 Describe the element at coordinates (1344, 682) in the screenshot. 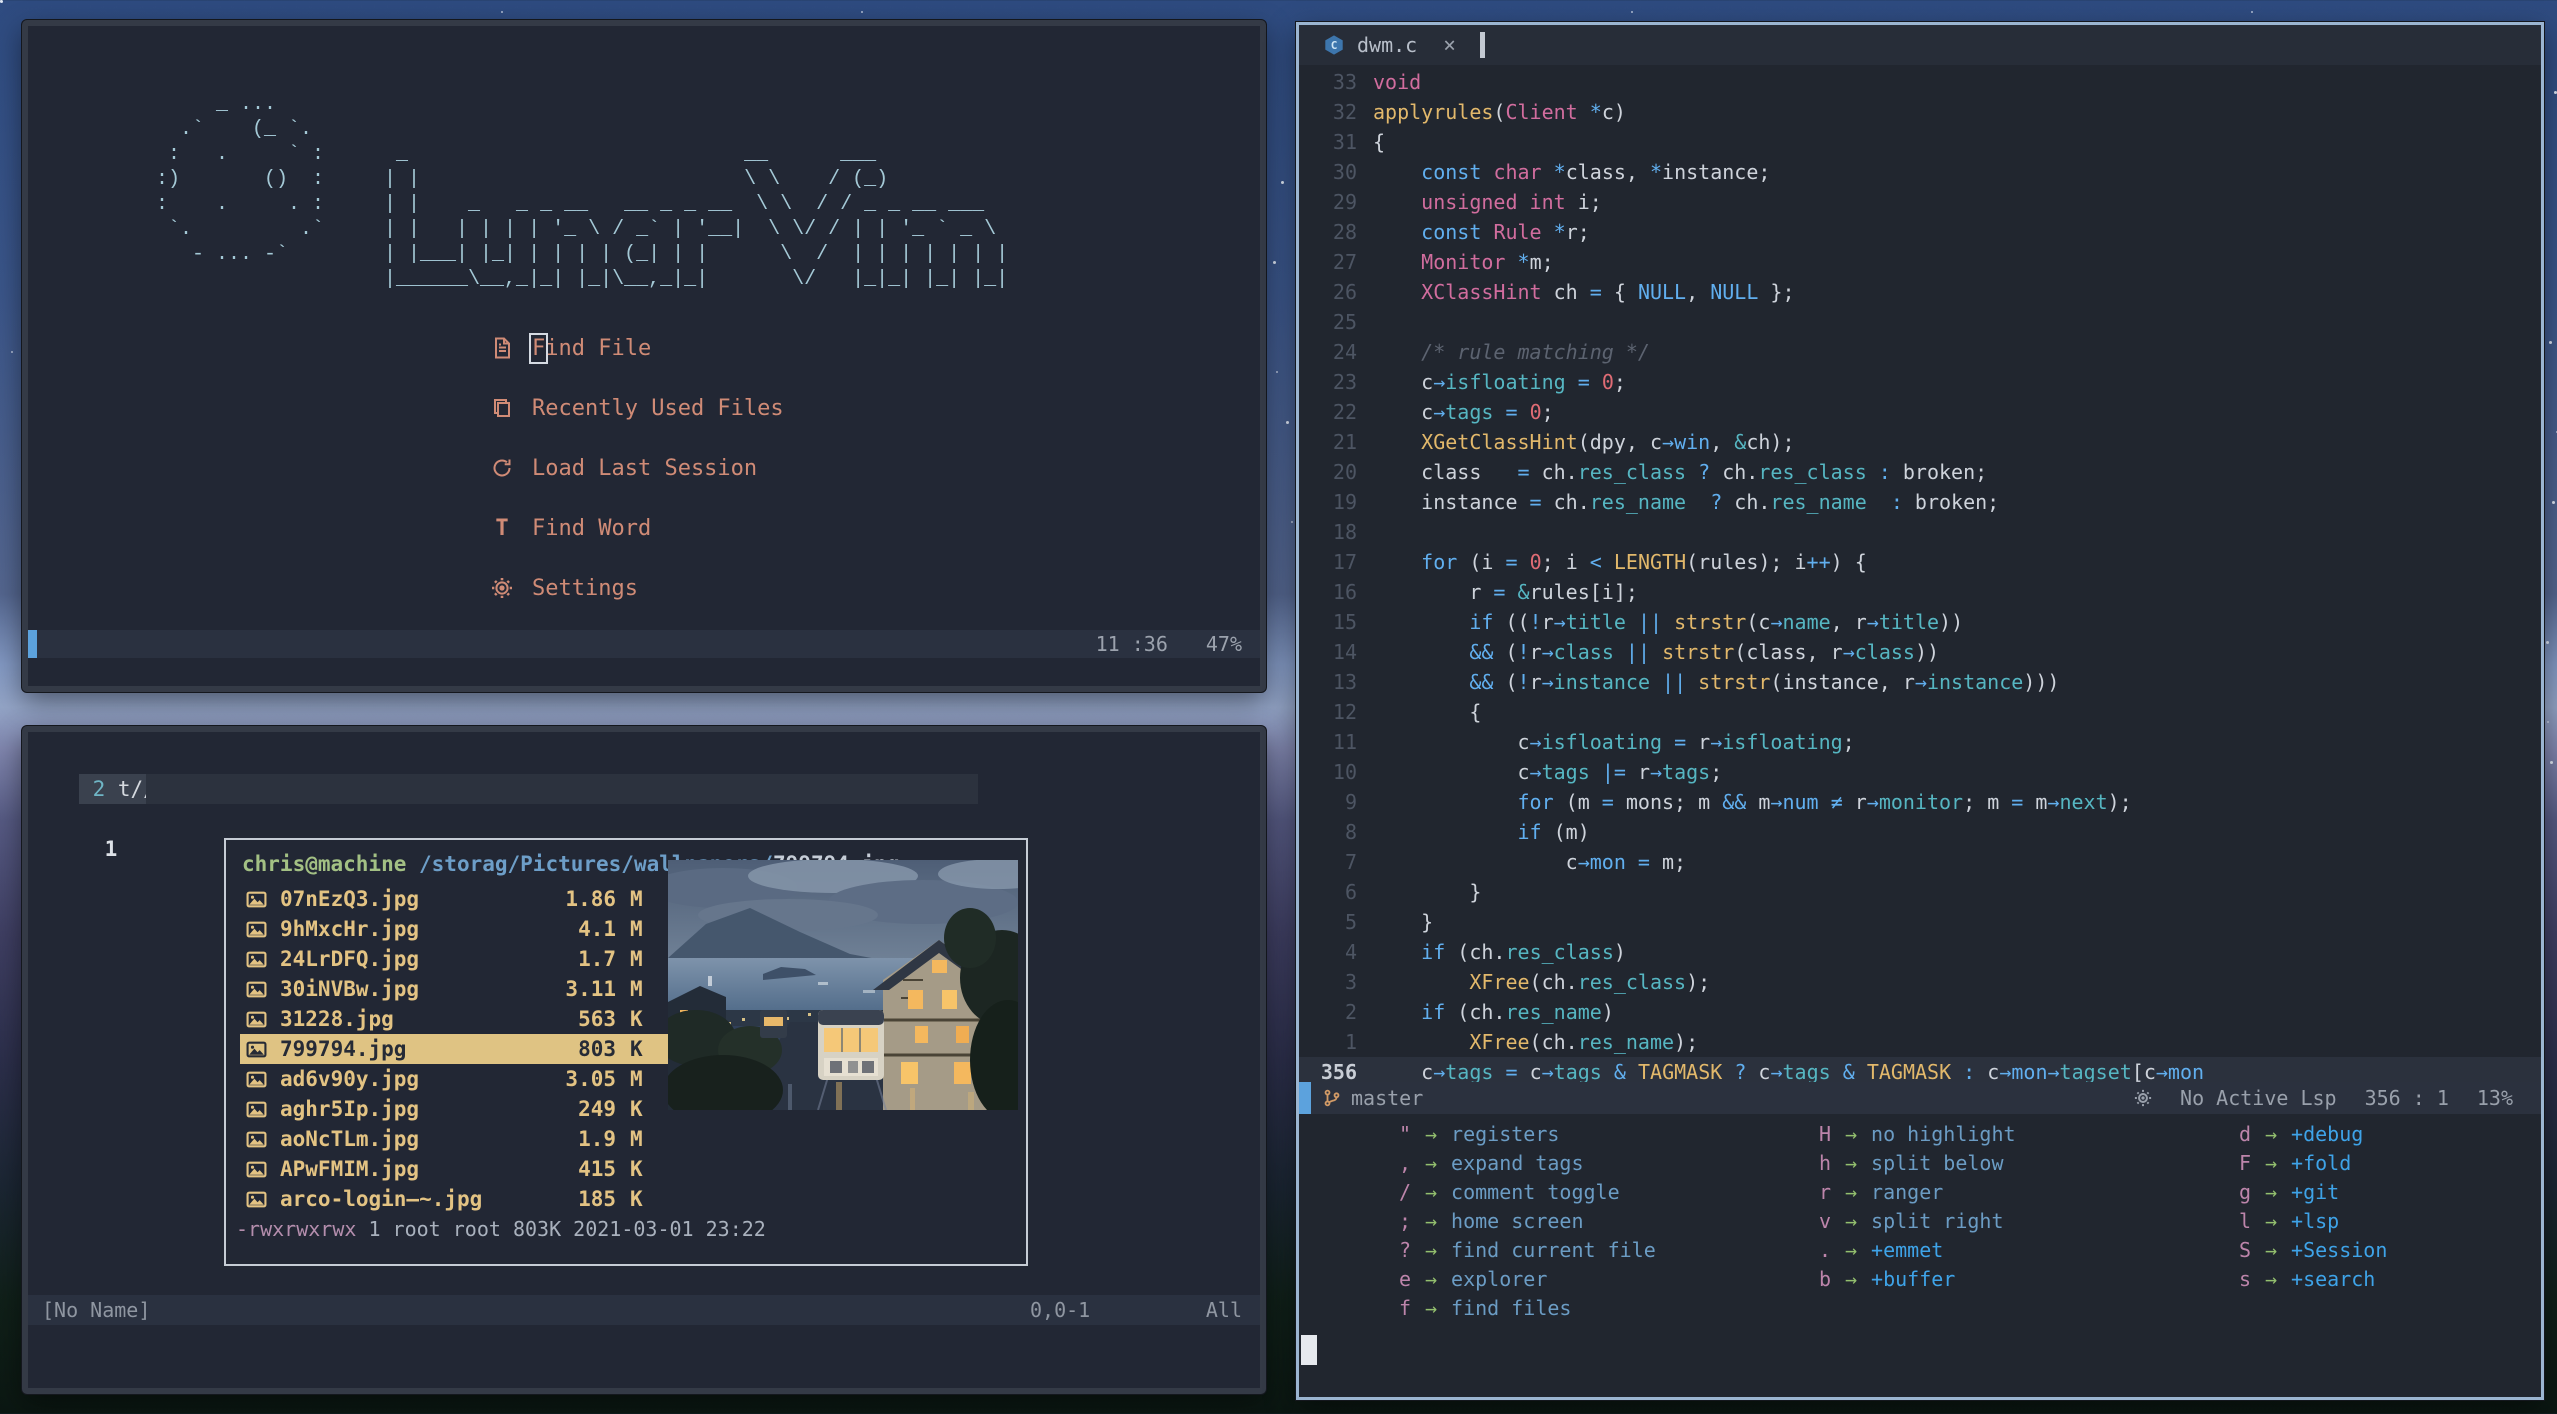

I see `line-number: 13` at that location.